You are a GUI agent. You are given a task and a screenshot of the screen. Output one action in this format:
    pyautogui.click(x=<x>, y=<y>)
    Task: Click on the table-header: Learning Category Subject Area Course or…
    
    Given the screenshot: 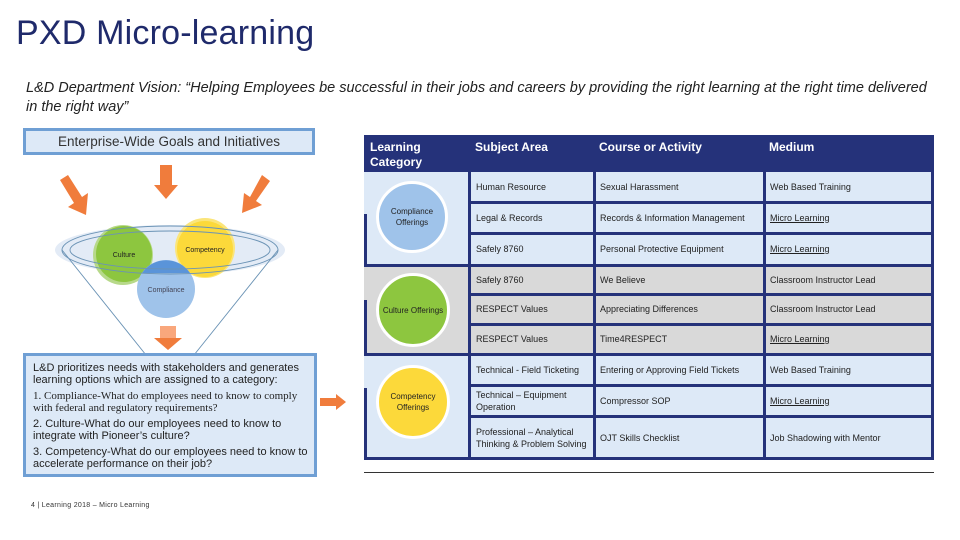 What is the action you would take?
    pyautogui.click(x=649, y=153)
    